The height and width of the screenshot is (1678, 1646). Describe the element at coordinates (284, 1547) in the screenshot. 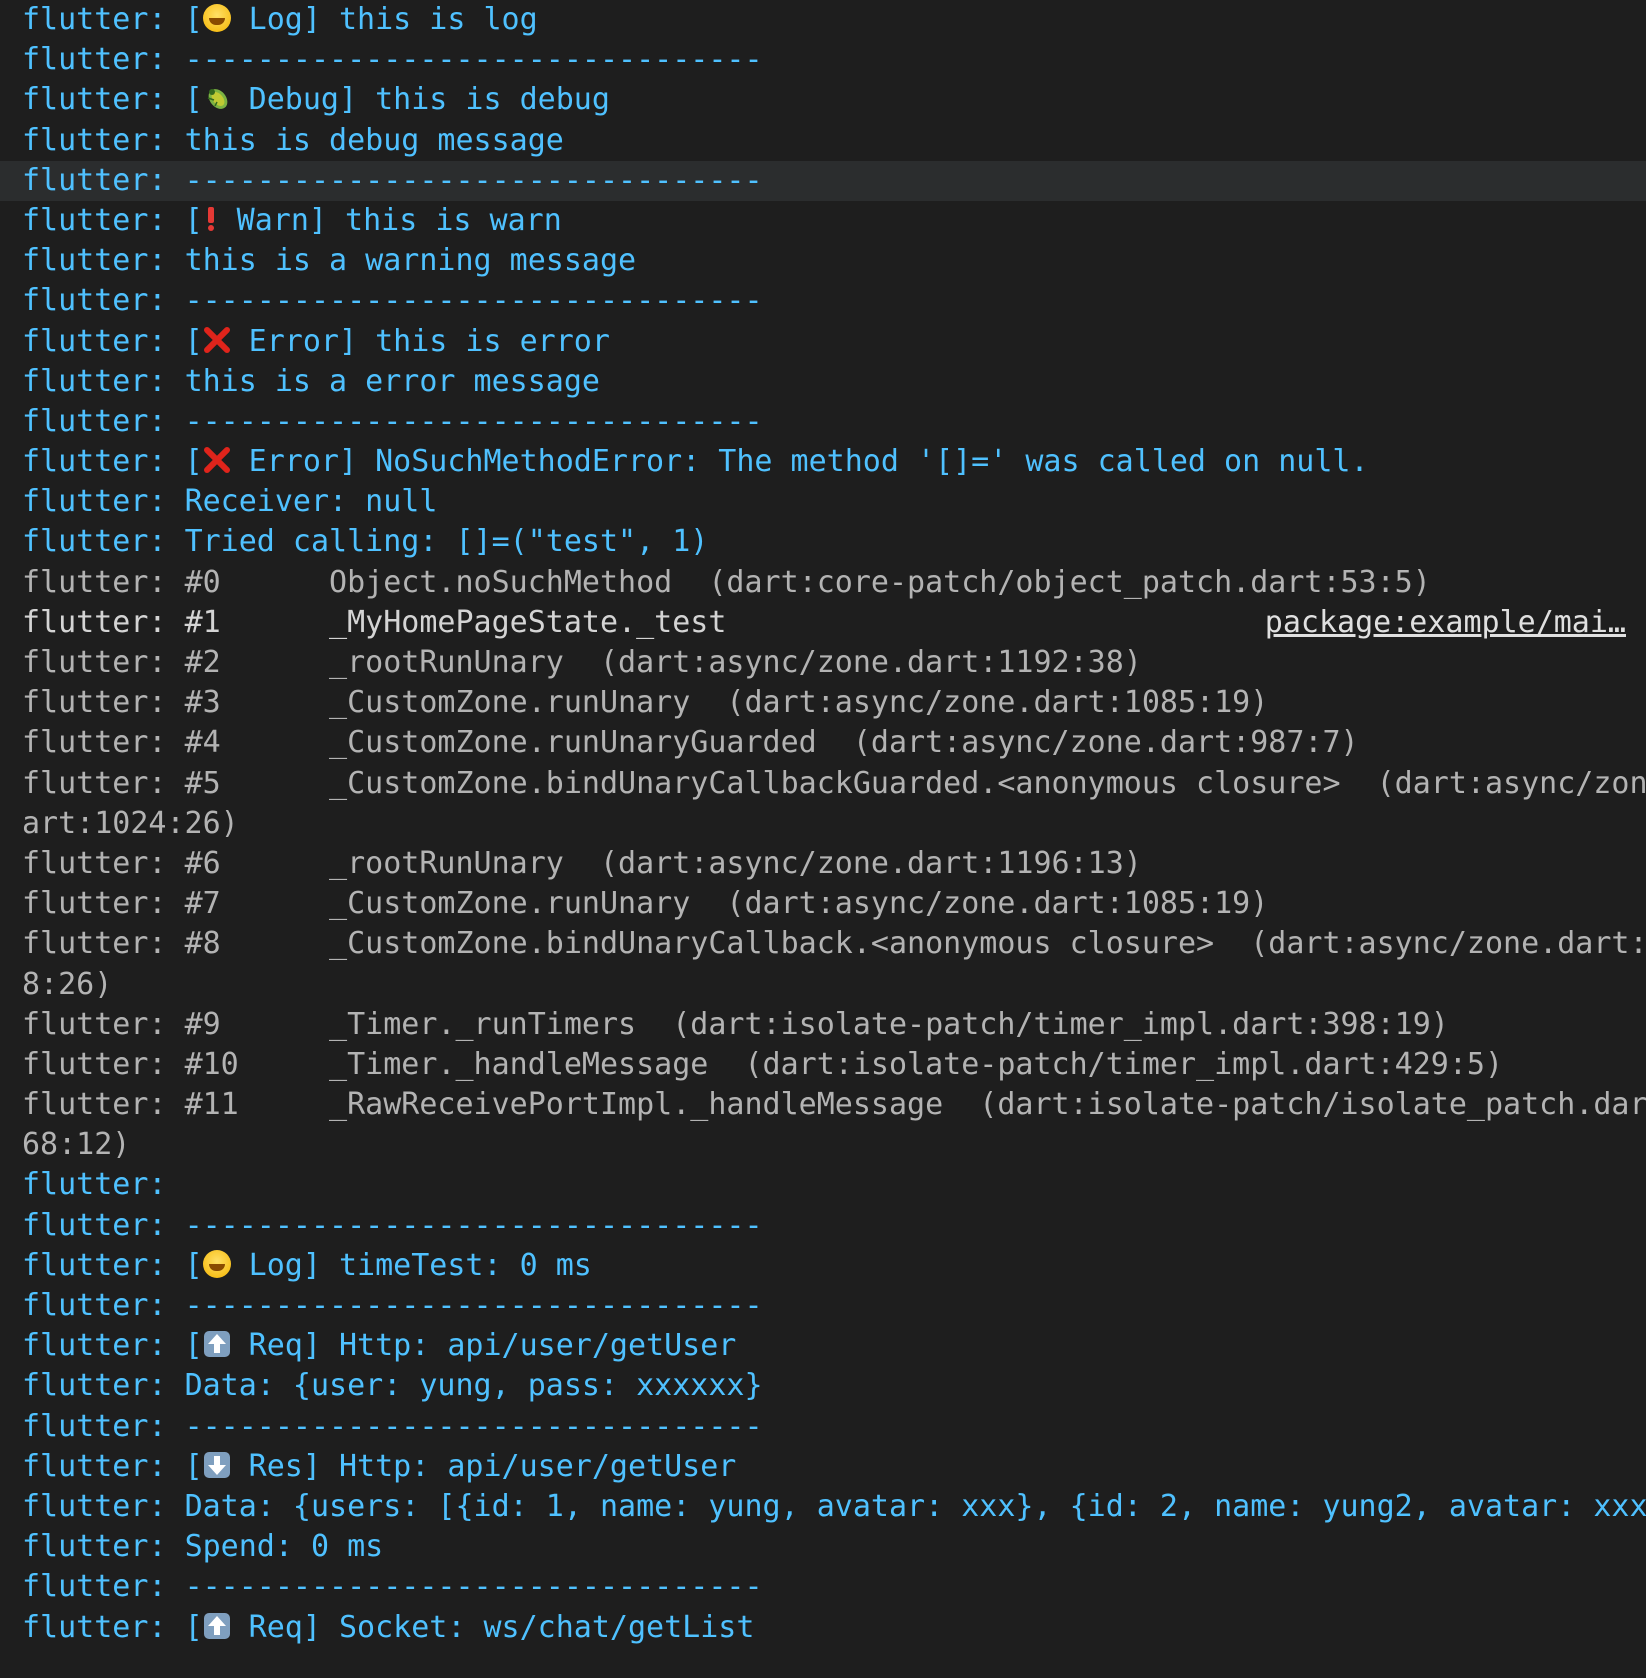

I see `line-text: Spend: 0 ms` at that location.